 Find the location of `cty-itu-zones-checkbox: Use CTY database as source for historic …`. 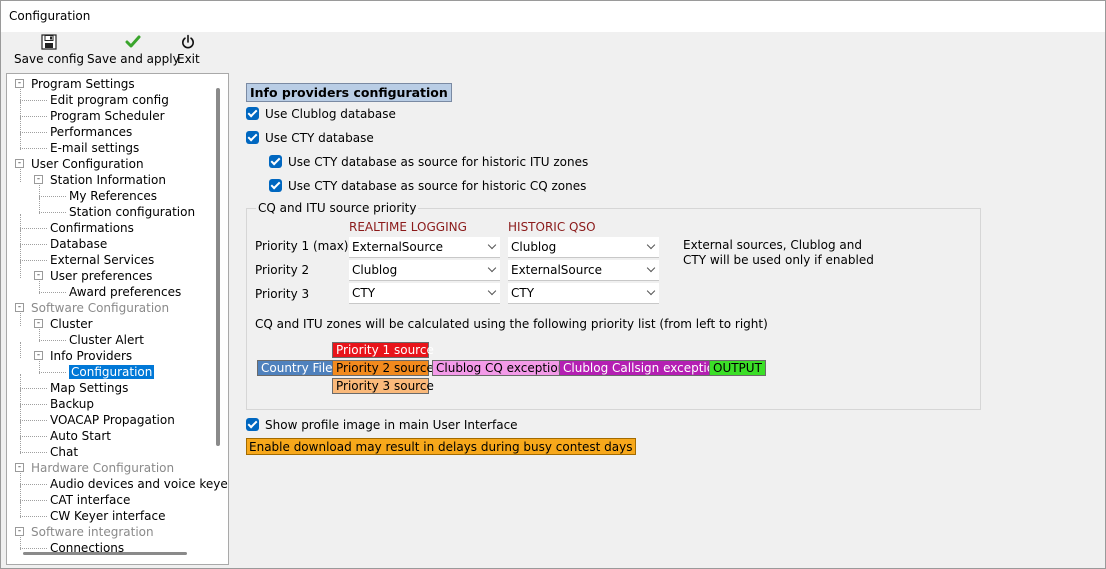

cty-itu-zones-checkbox: Use CTY database as source for historic … is located at coordinates (428, 162).